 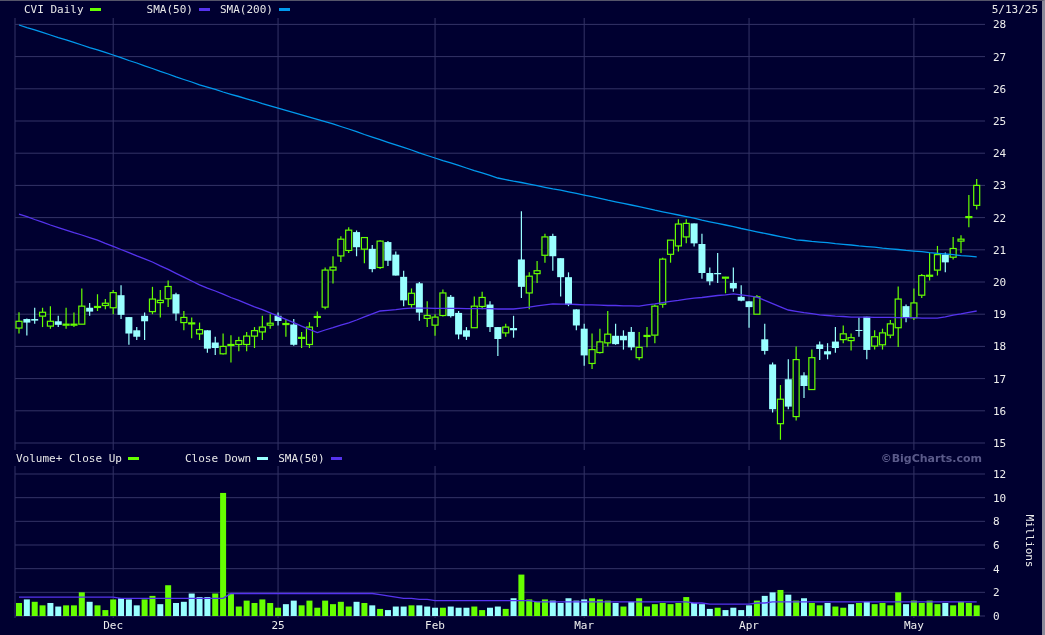 What do you see at coordinates (1000, 57) in the screenshot?
I see `axis-tick-label: 27` at bounding box center [1000, 57].